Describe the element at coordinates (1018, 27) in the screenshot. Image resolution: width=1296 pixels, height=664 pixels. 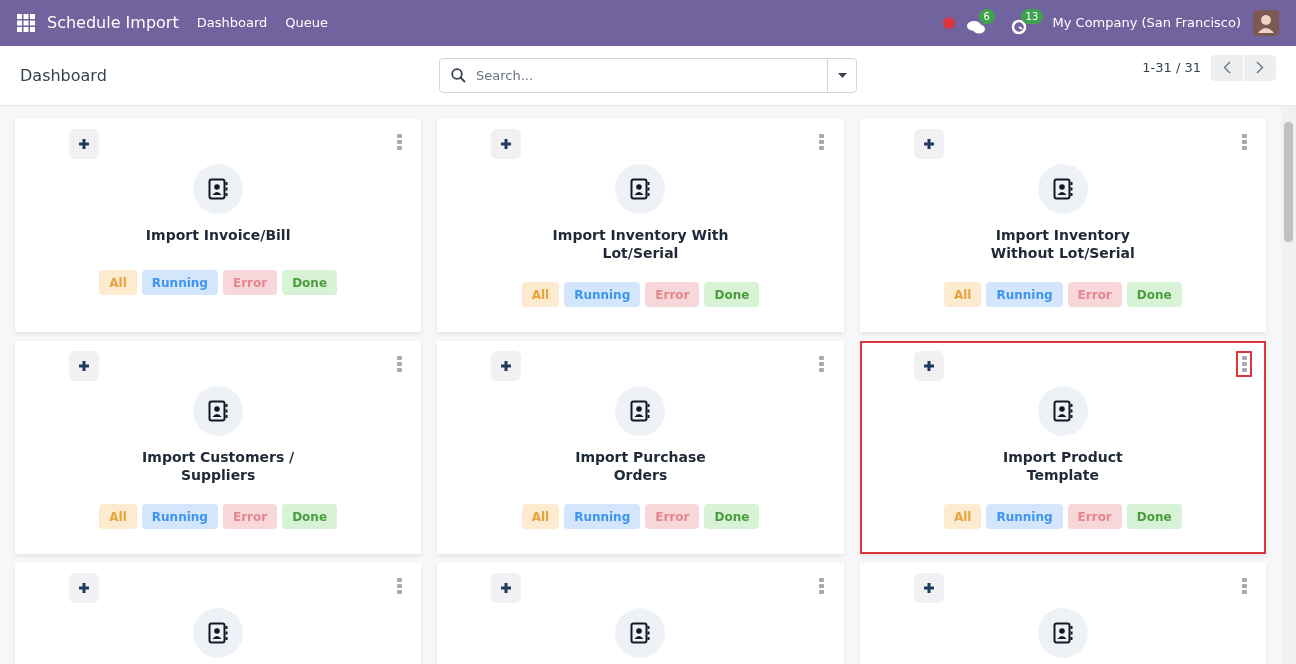
I see `clock-icon` at that location.